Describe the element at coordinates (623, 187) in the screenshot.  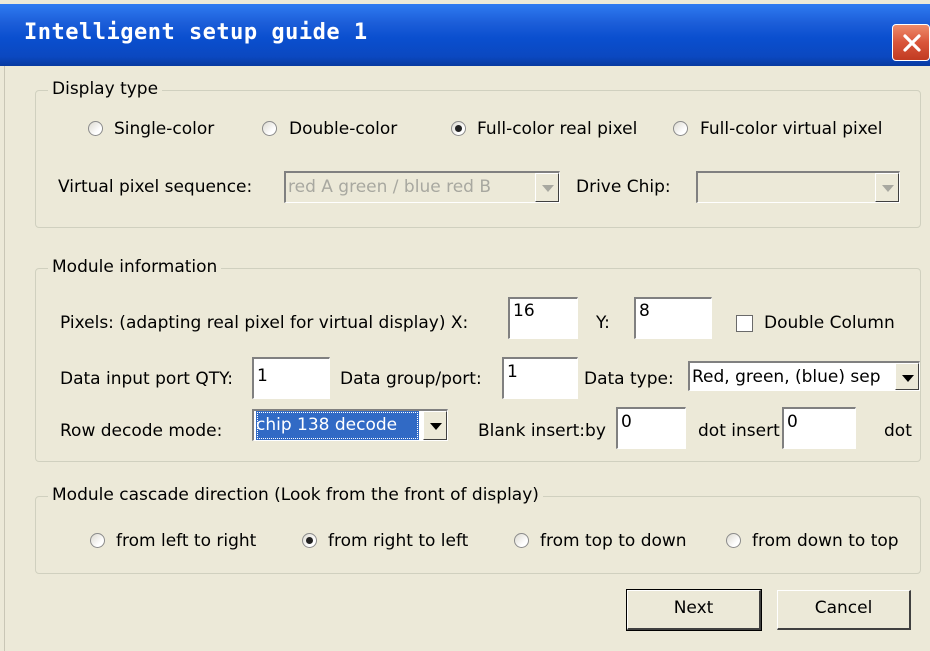
I see `drive-chip-label: Drive Chip:` at that location.